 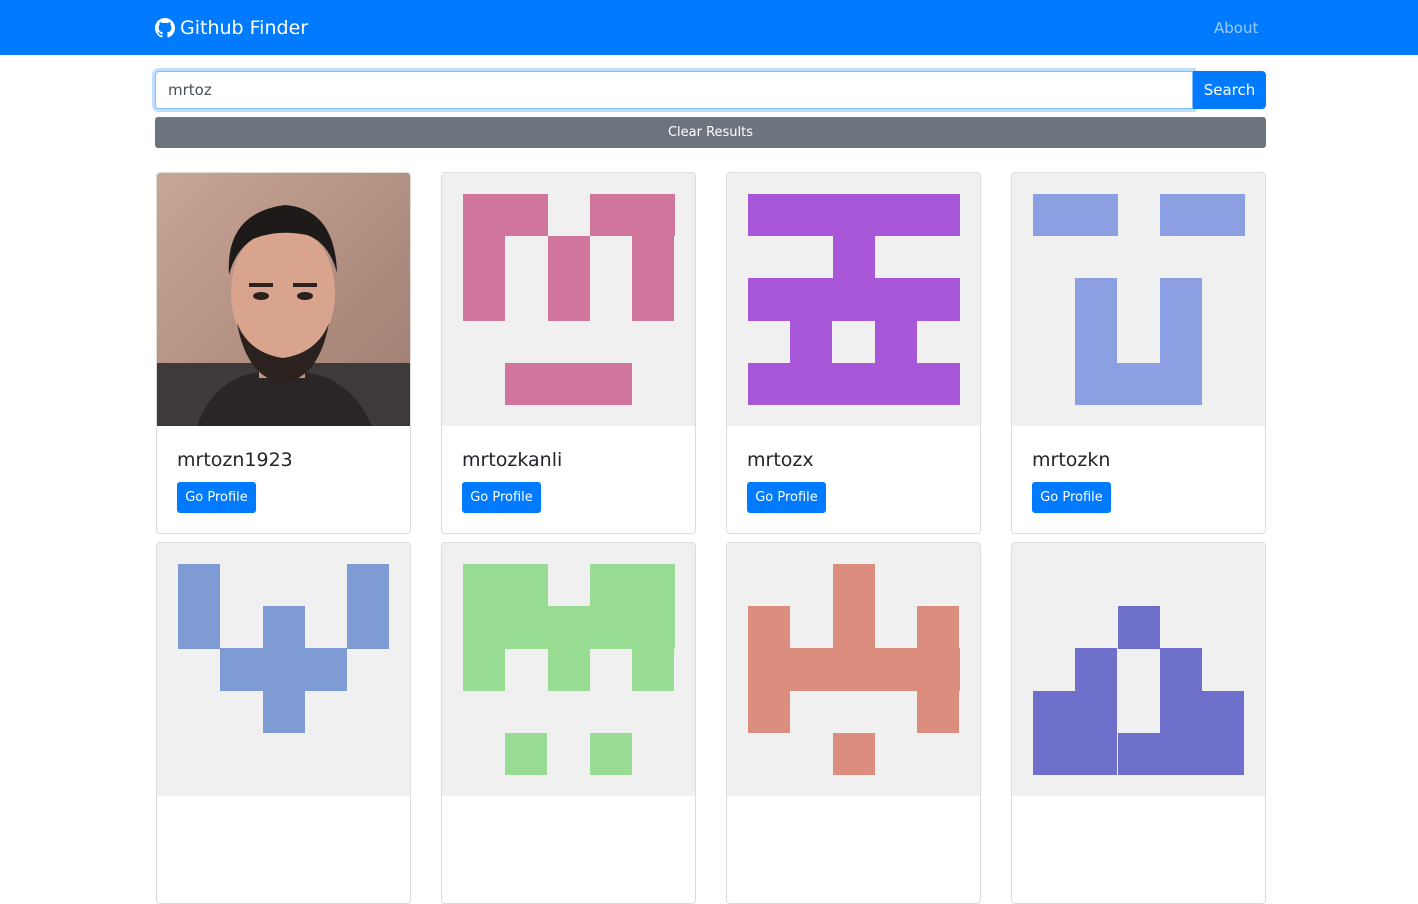 I want to click on user-card: mrtozn1923 Go Profile, so click(x=283, y=353).